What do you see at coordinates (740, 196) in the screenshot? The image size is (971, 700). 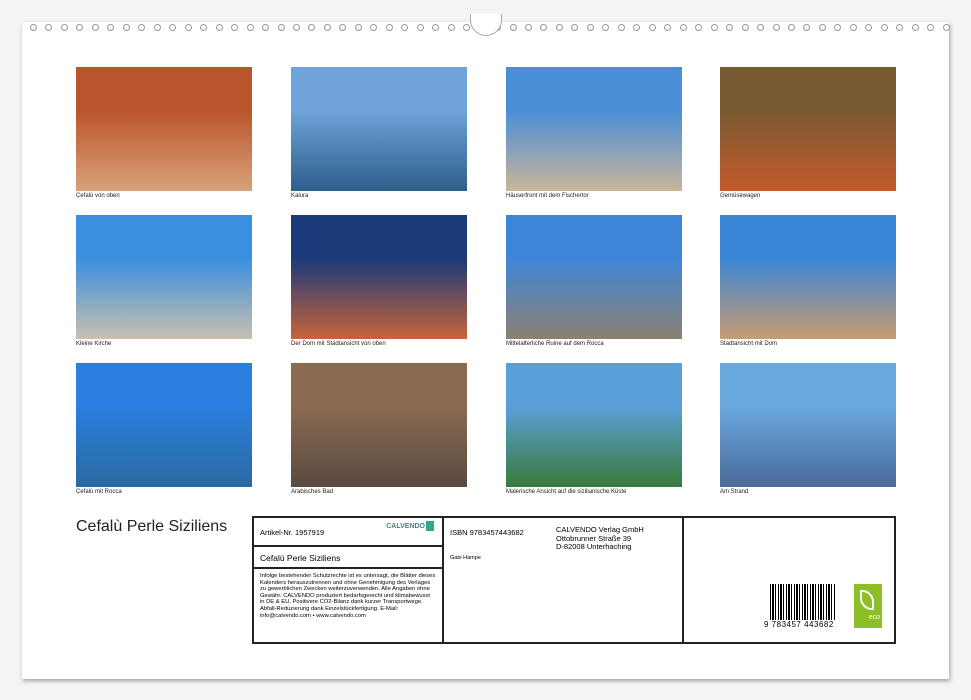 I see `photo-caption: Gemüsewagen` at bounding box center [740, 196].